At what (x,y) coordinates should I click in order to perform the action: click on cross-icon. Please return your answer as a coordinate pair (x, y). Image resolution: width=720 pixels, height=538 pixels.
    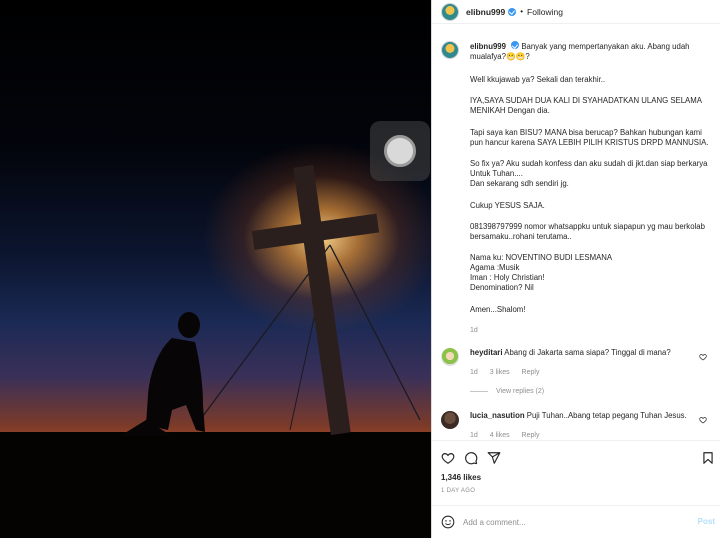
    Looking at the image, I should click on (315, 300).